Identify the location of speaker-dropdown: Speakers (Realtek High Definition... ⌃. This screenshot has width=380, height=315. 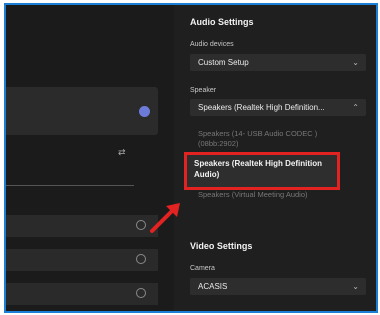
(278, 107).